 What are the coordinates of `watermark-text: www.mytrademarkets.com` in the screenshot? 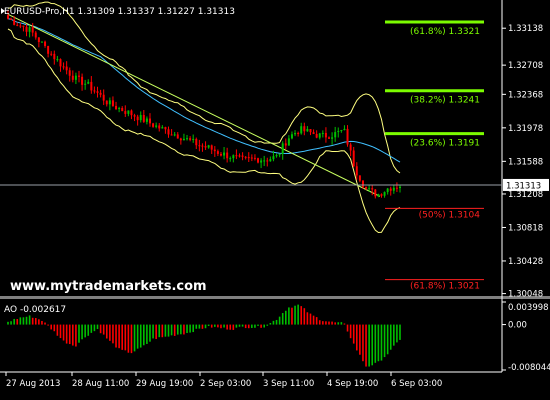 It's located at (108, 286).